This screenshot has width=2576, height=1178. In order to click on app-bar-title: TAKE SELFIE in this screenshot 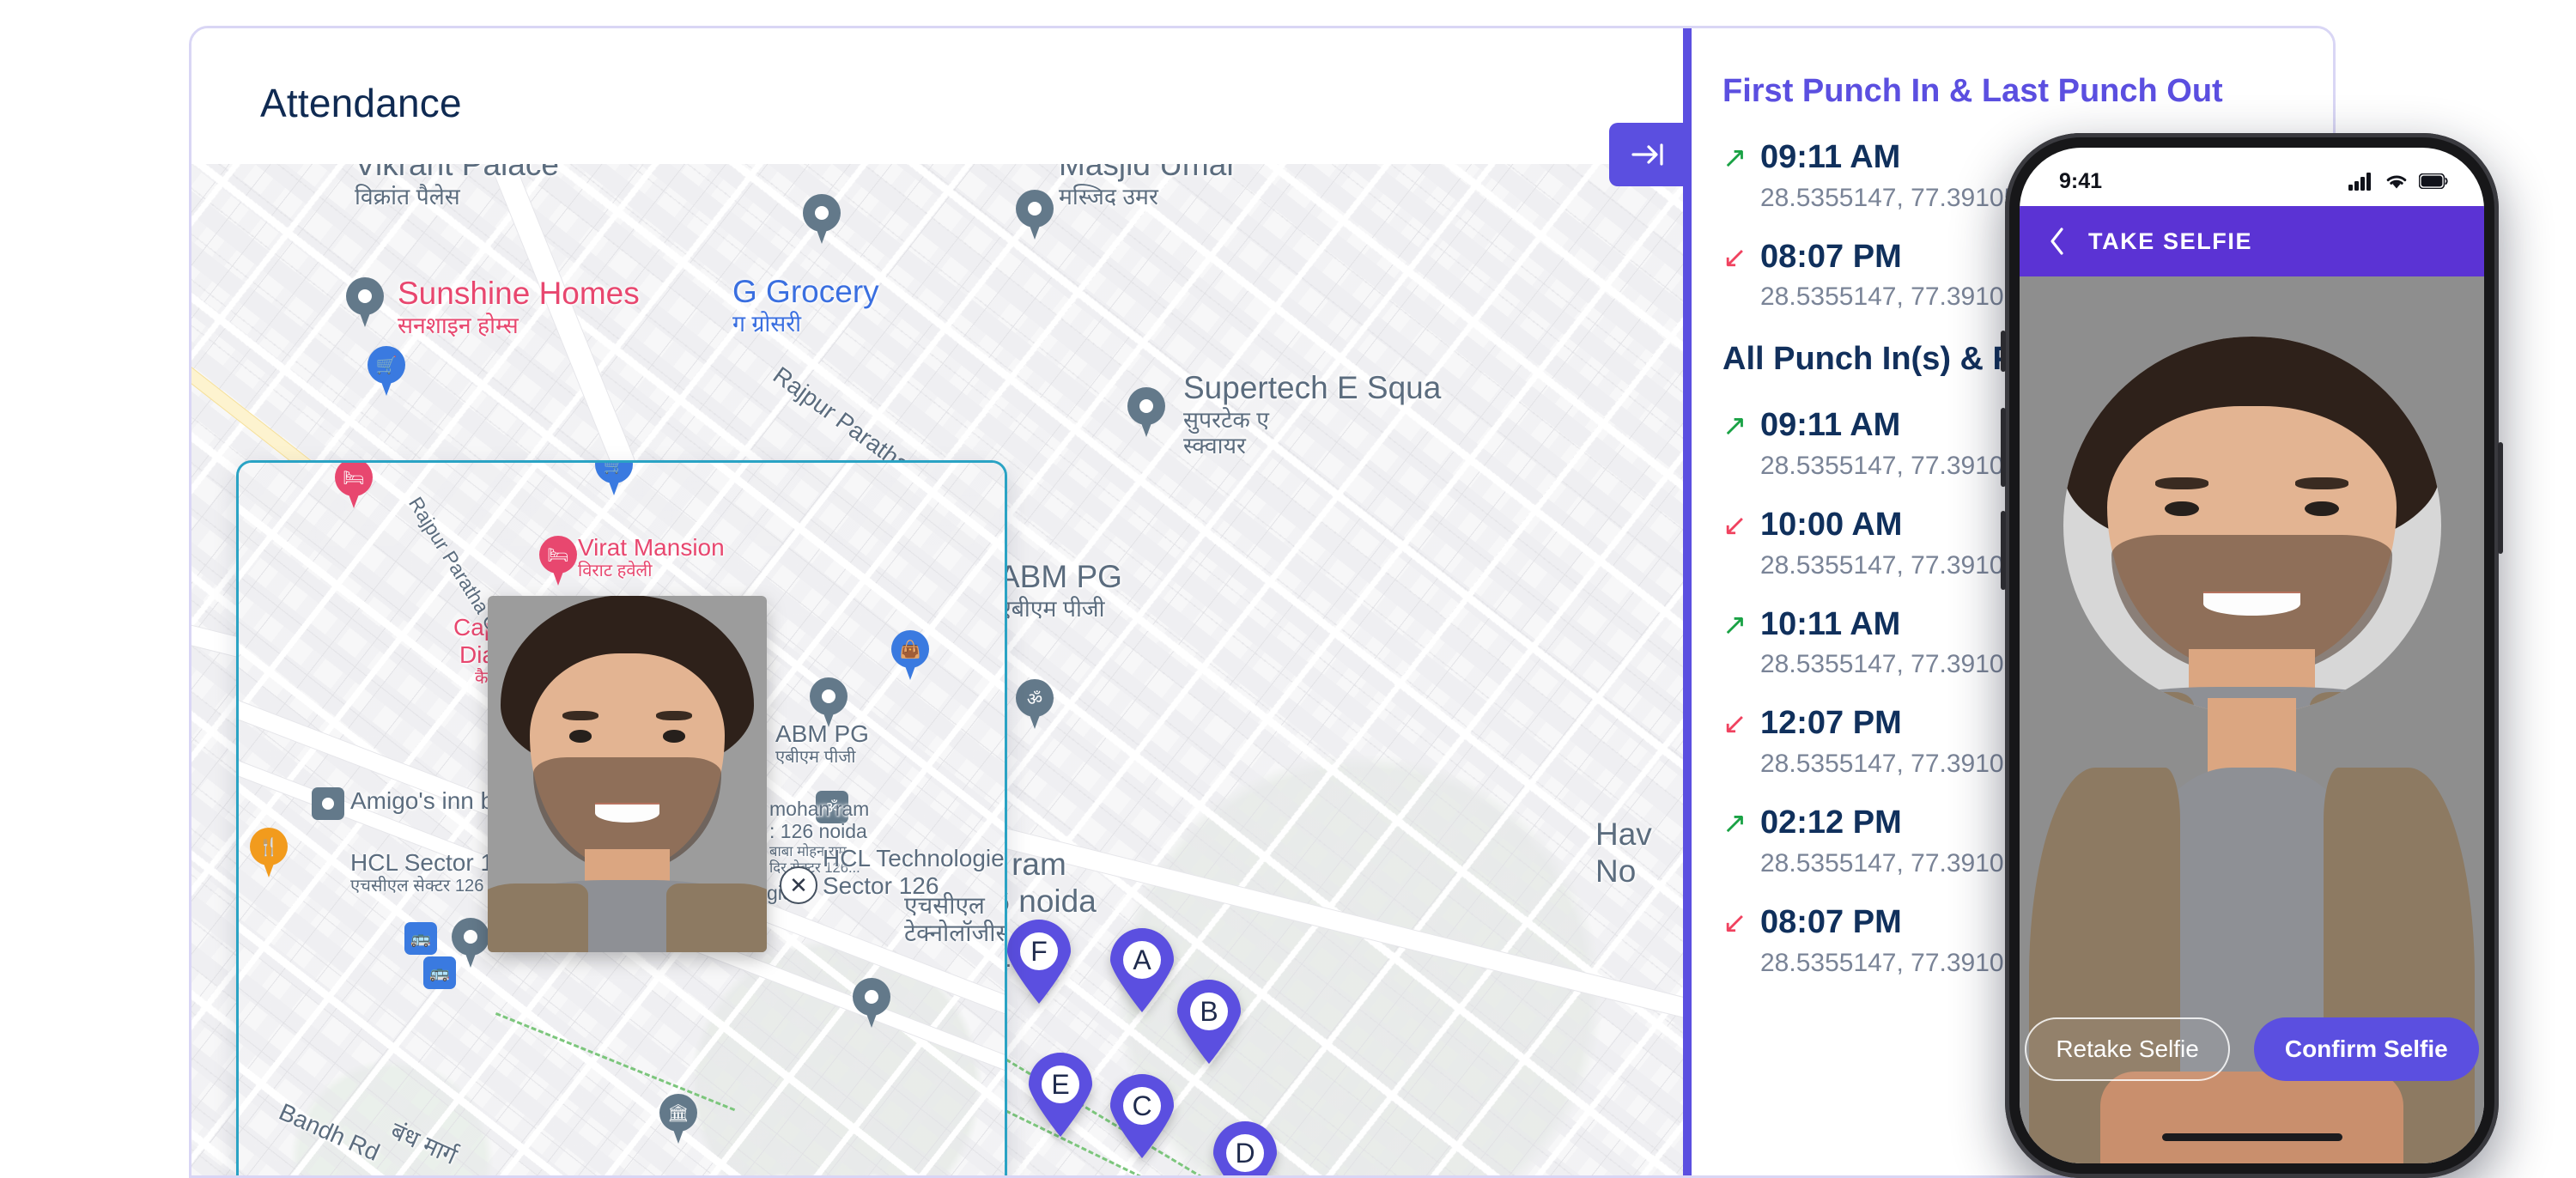, I will do `click(2170, 241)`.